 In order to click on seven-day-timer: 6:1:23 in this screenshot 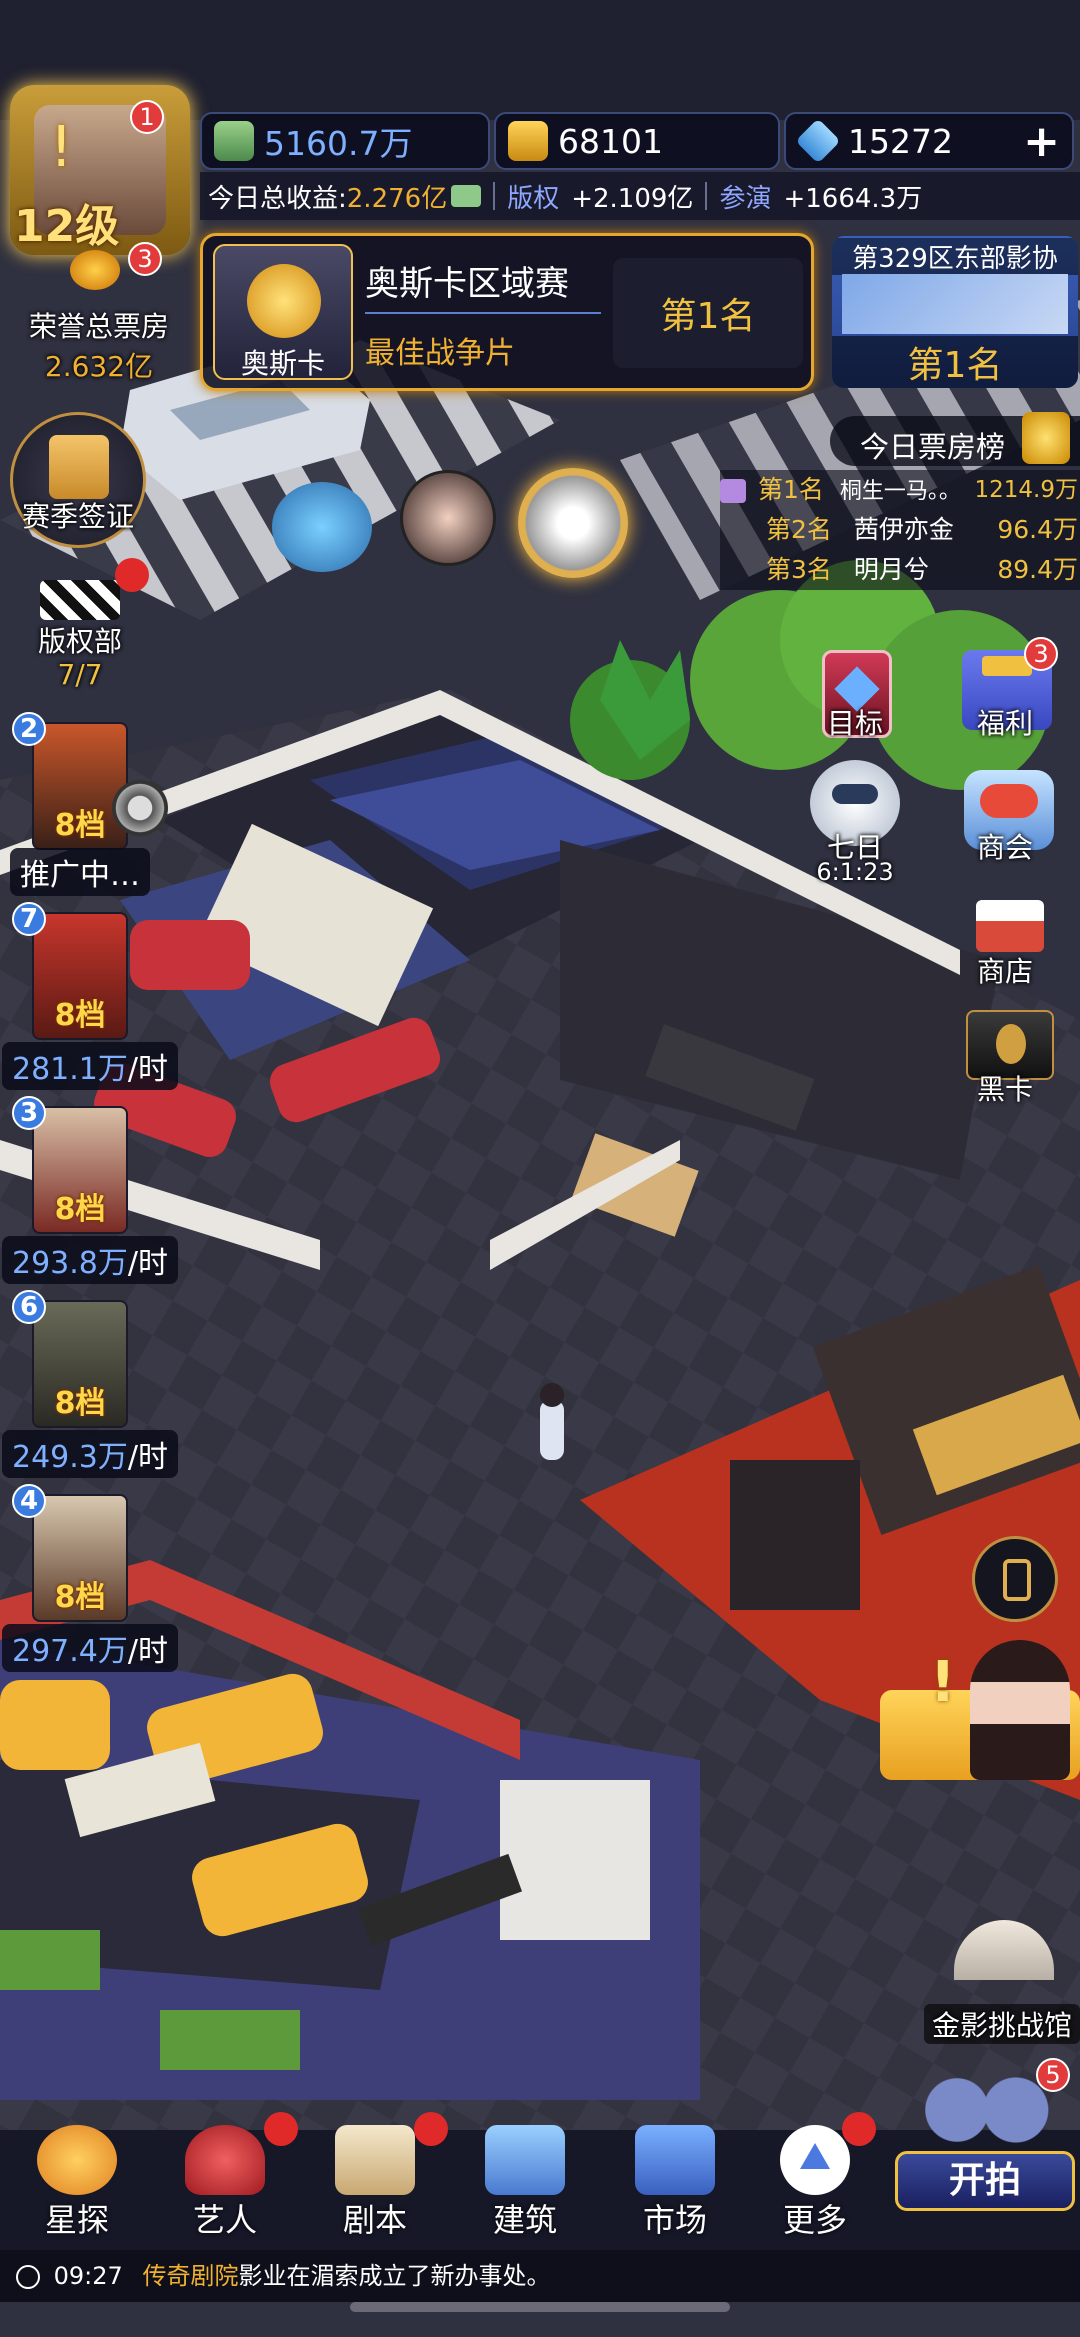, I will do `click(855, 872)`.